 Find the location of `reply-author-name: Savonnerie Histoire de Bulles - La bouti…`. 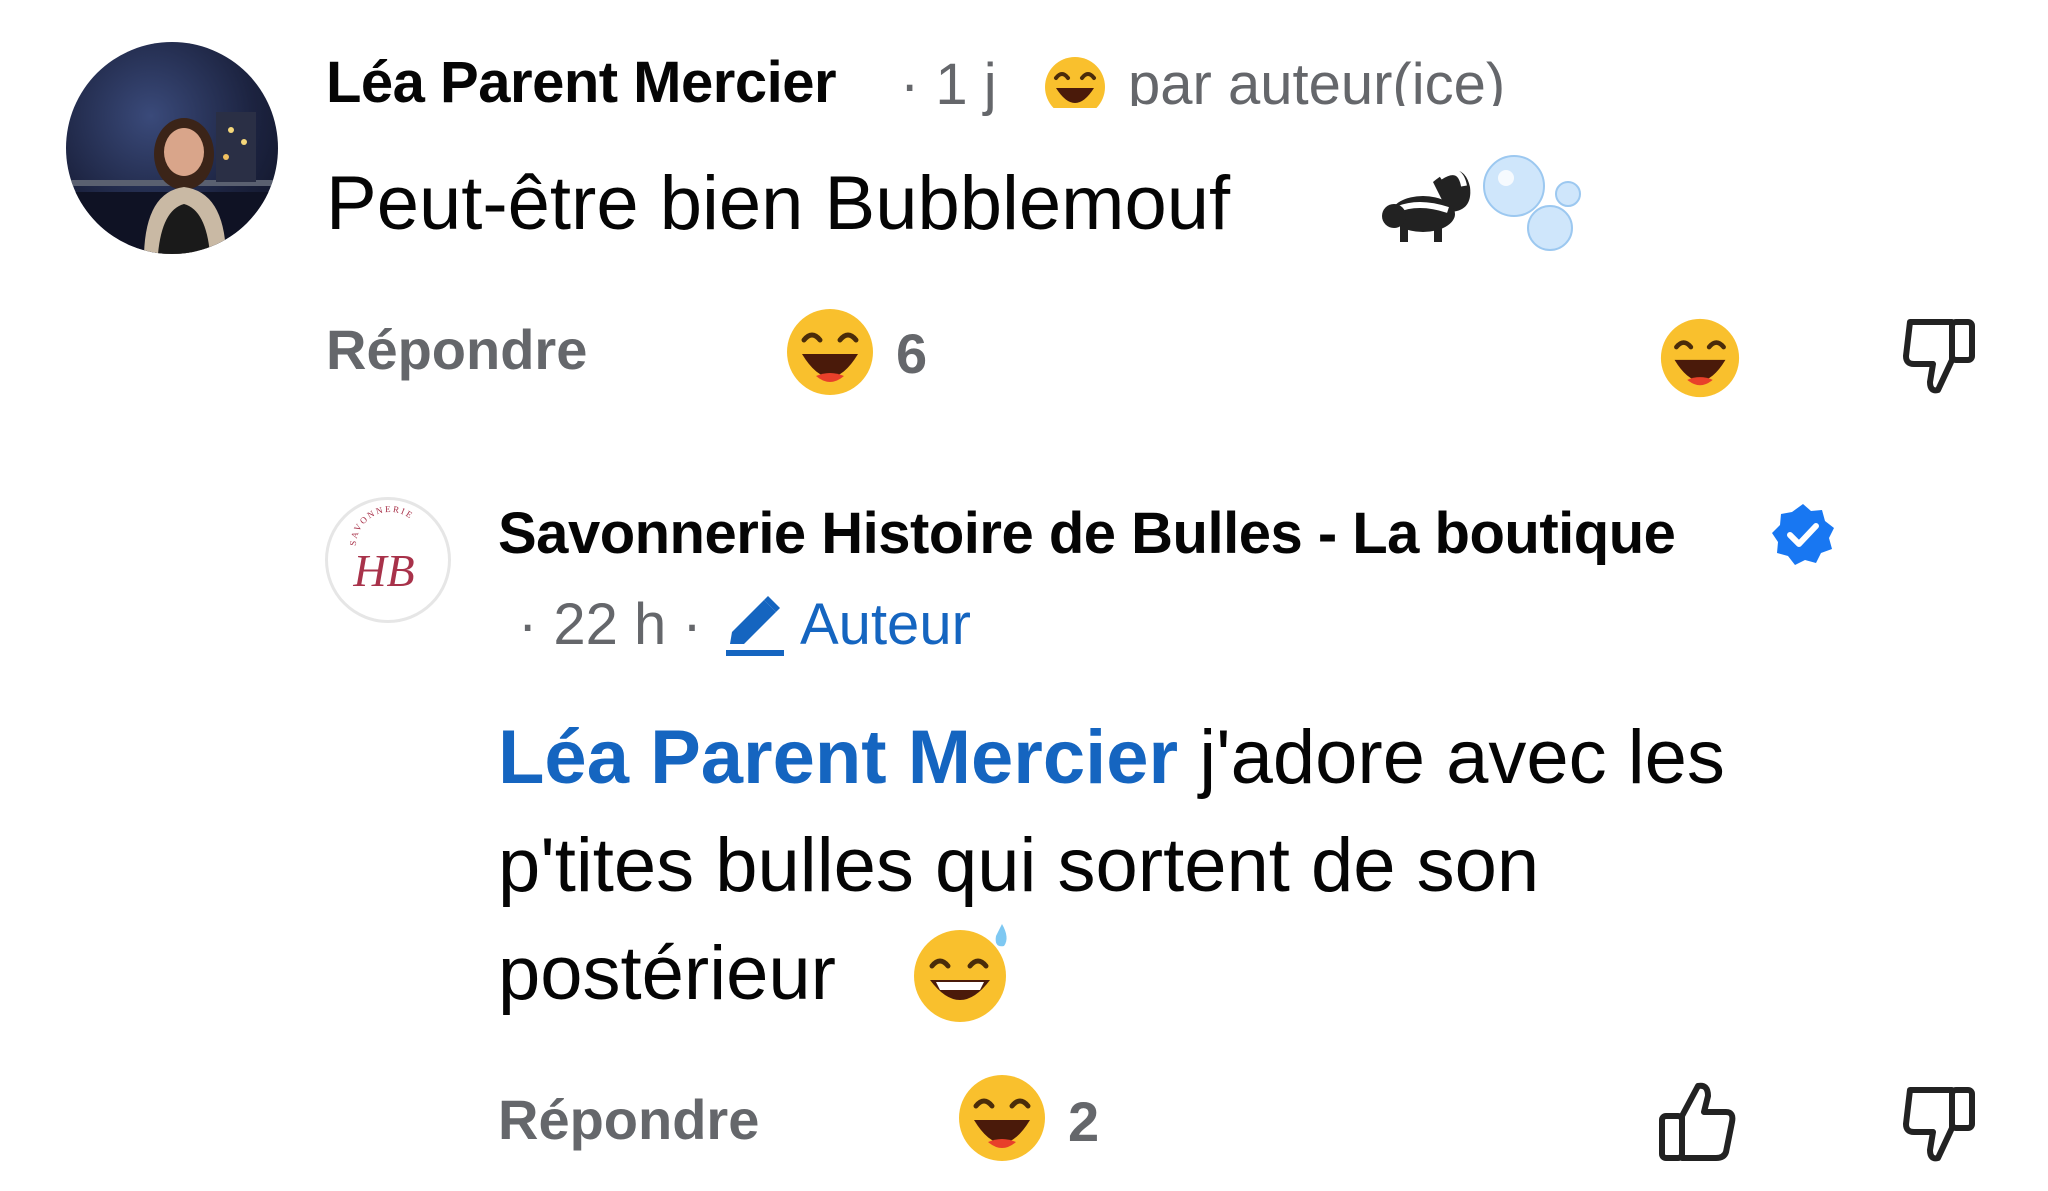

reply-author-name: Savonnerie Histoire de Bulles - La bouti… is located at coordinates (1087, 534).